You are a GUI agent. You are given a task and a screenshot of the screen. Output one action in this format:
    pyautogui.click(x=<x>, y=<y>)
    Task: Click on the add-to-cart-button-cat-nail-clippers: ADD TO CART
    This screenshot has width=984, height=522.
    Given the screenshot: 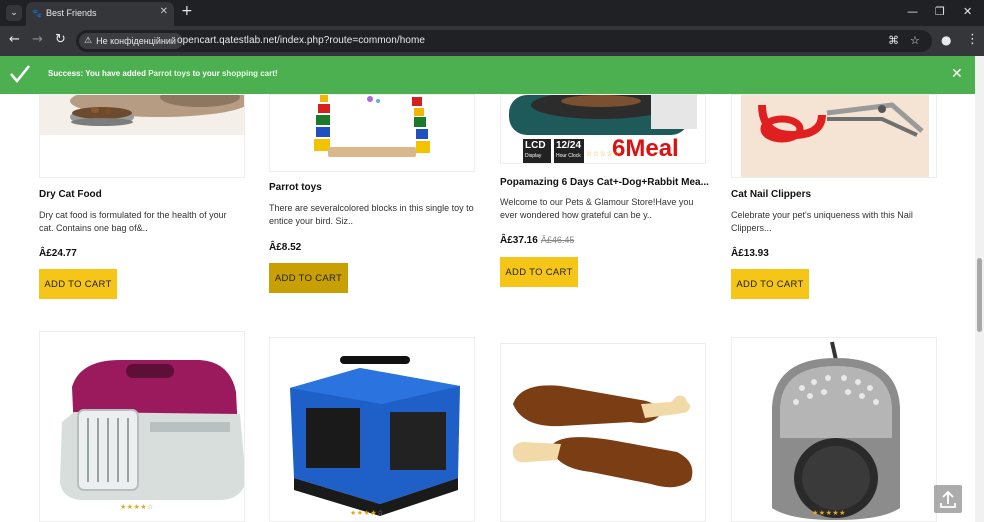 What is the action you would take?
    pyautogui.click(x=770, y=284)
    